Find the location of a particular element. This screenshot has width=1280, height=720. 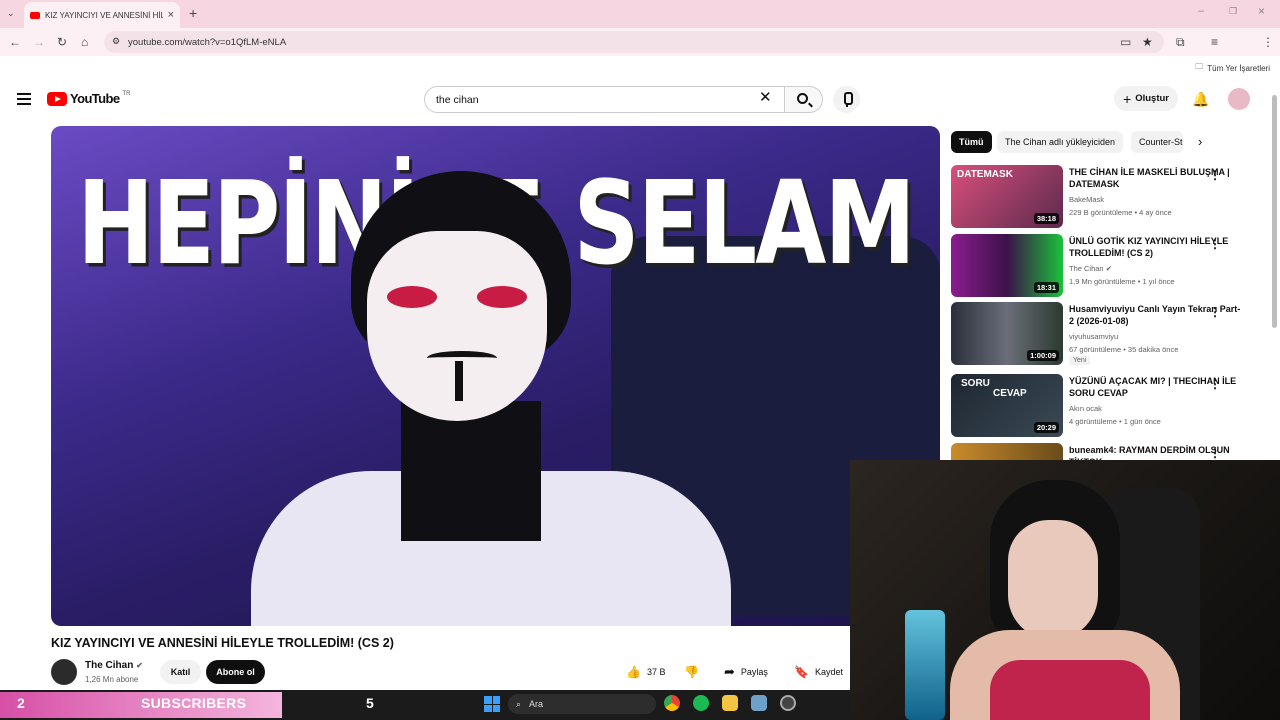

taskbar-search-input: ⌕ Ara is located at coordinates (582, 704).